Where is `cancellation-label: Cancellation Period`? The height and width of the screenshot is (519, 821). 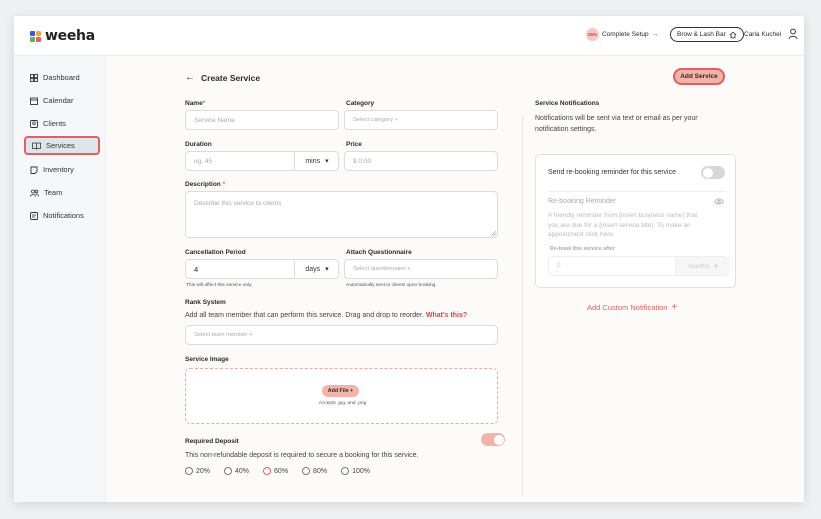
cancellation-label: Cancellation Period is located at coordinates (215, 252).